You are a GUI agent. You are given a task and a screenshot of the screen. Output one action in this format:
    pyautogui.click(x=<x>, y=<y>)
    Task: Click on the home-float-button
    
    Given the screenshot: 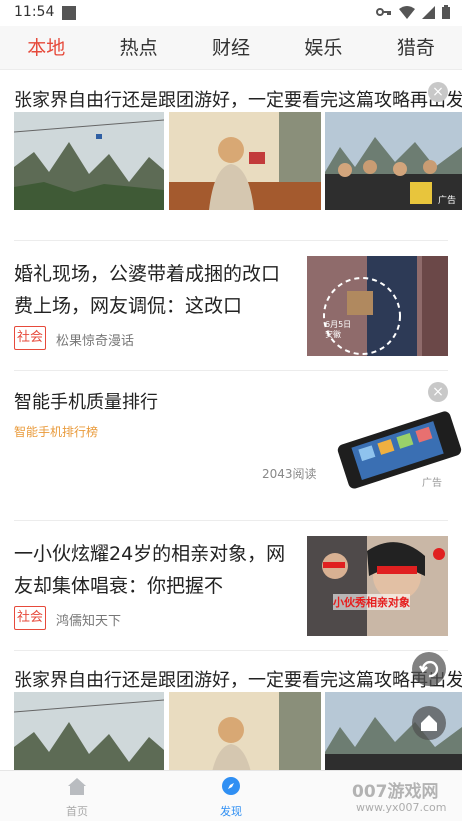 What is the action you would take?
    pyautogui.click(x=429, y=723)
    